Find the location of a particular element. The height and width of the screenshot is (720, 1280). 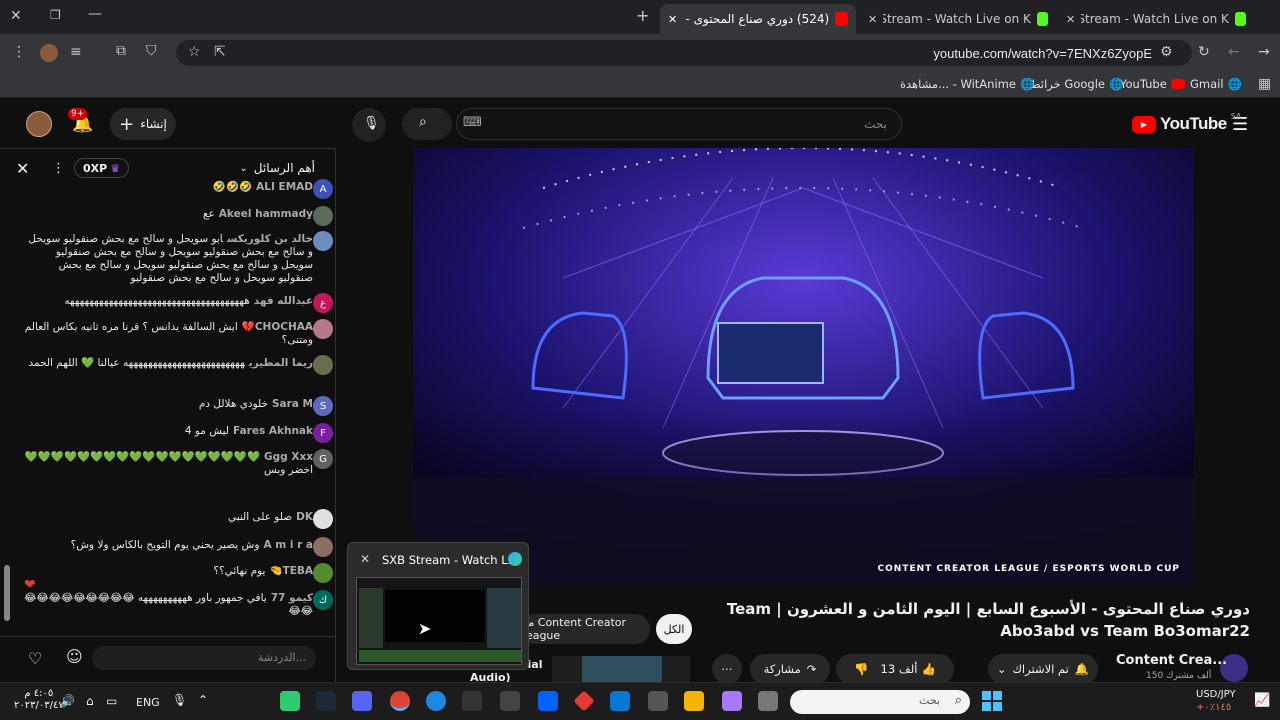

outlook-icon is located at coordinates (620, 701).